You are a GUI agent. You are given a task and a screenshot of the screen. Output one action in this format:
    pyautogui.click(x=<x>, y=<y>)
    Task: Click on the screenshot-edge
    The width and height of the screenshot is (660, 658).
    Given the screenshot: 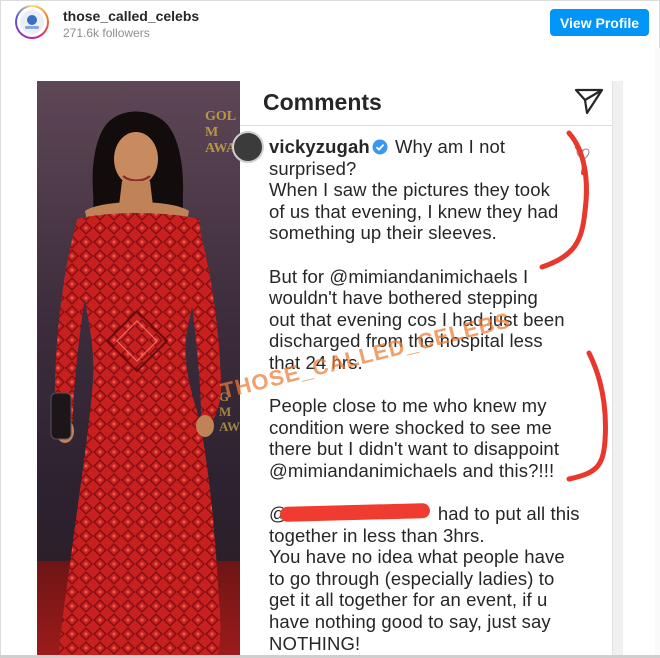 What is the action you would take?
    pyautogui.click(x=617, y=369)
    